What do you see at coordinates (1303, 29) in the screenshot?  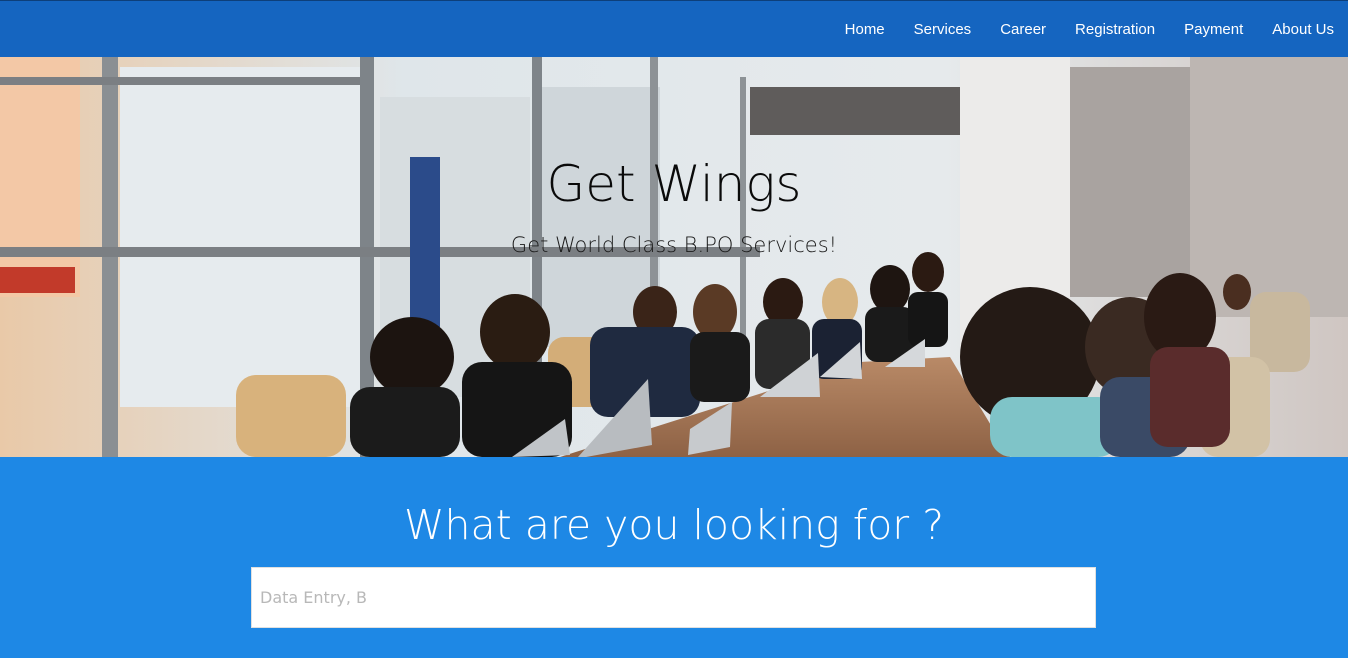 I see `nav-about-us-link: About Us` at bounding box center [1303, 29].